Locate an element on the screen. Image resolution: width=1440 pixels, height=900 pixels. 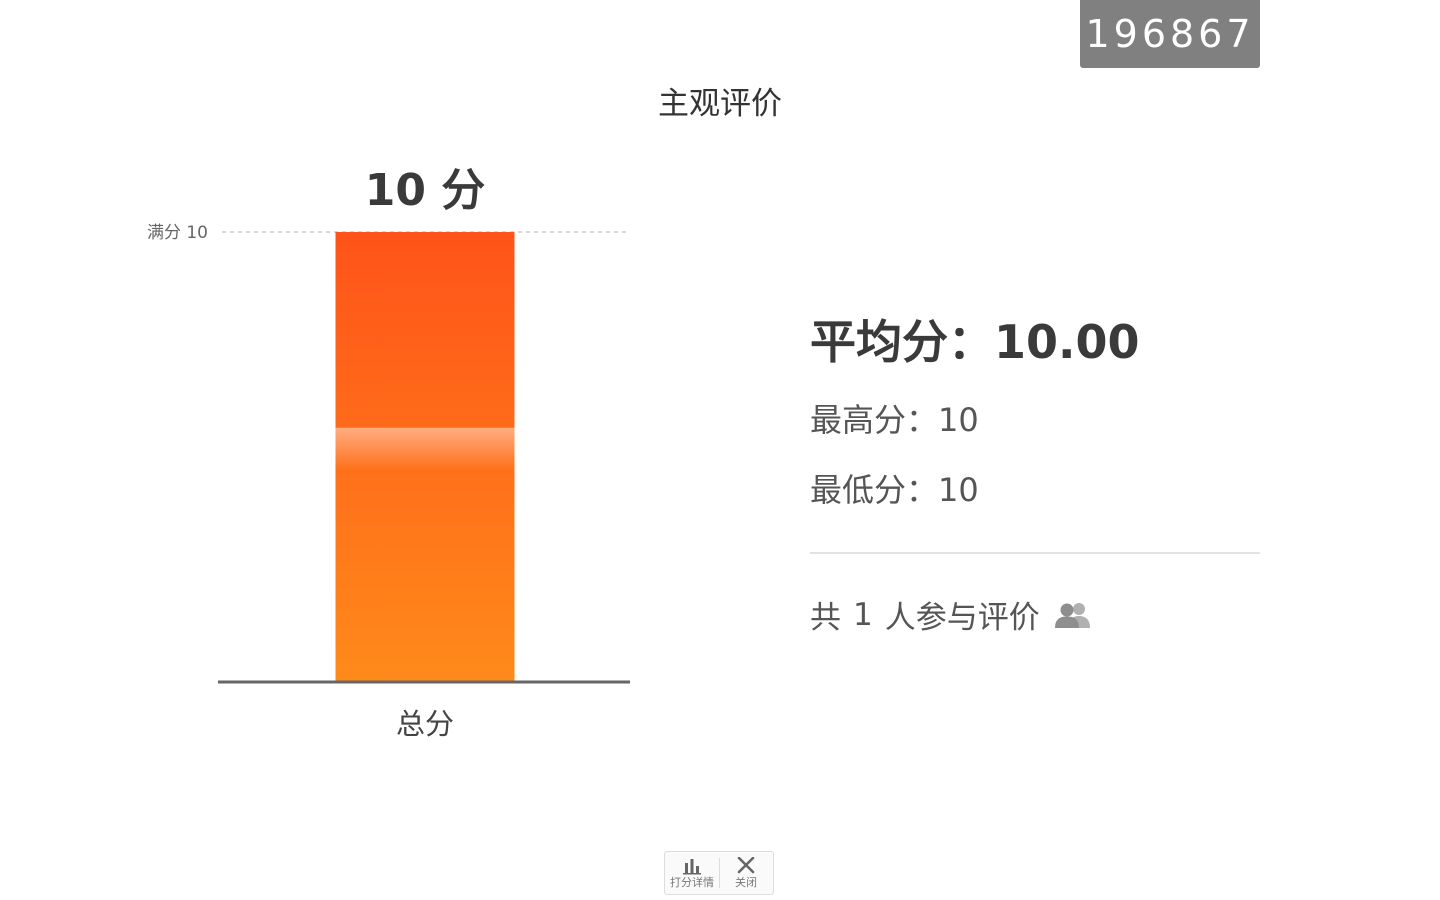
bottom-toolbar: 打分详情 关闭 is located at coordinates (719, 873).